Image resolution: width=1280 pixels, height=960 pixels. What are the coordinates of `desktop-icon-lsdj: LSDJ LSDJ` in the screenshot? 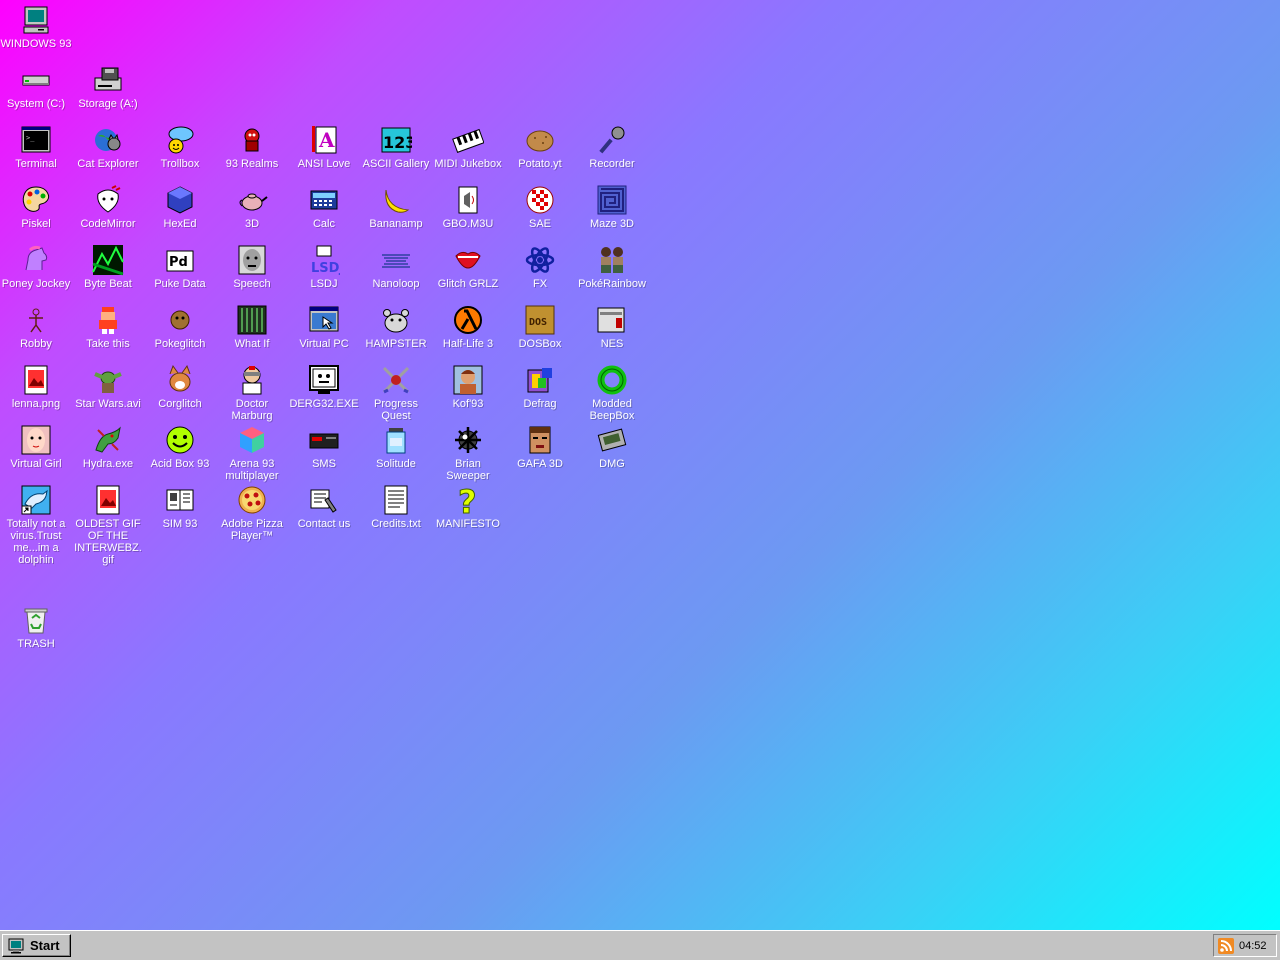 It's located at (324, 267).